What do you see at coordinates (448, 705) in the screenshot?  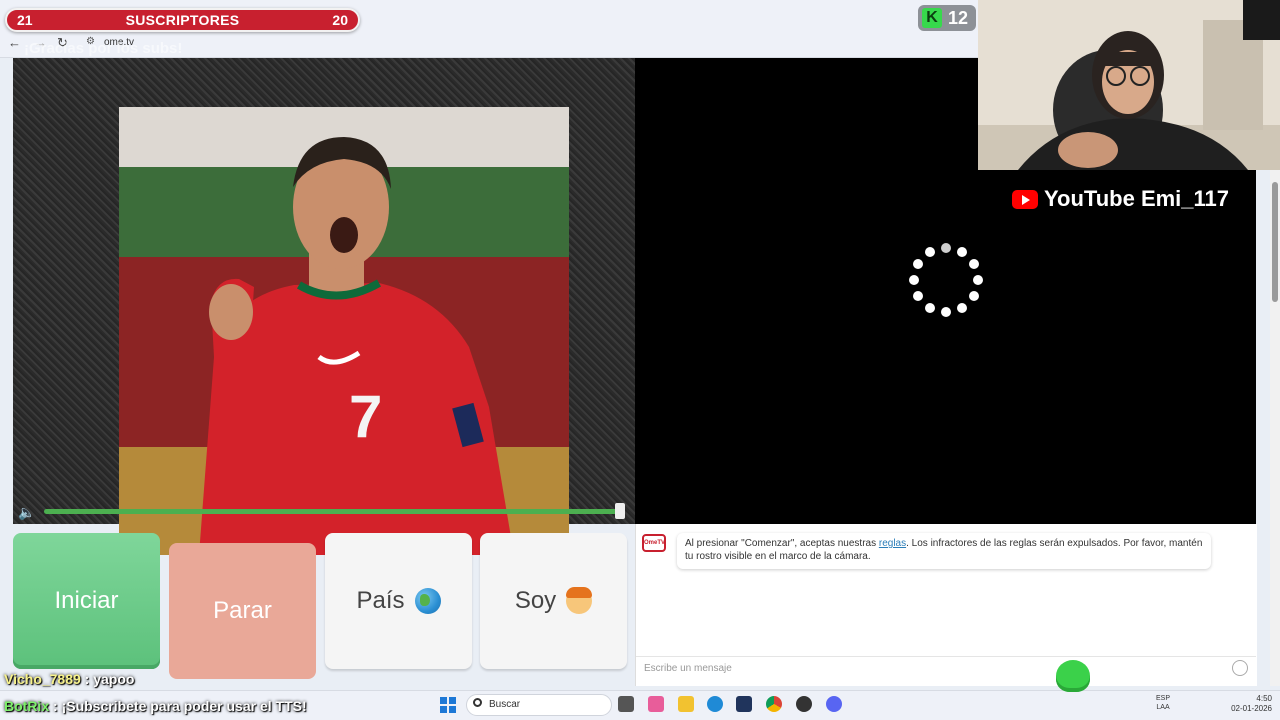 I see `windows-start-icon` at bounding box center [448, 705].